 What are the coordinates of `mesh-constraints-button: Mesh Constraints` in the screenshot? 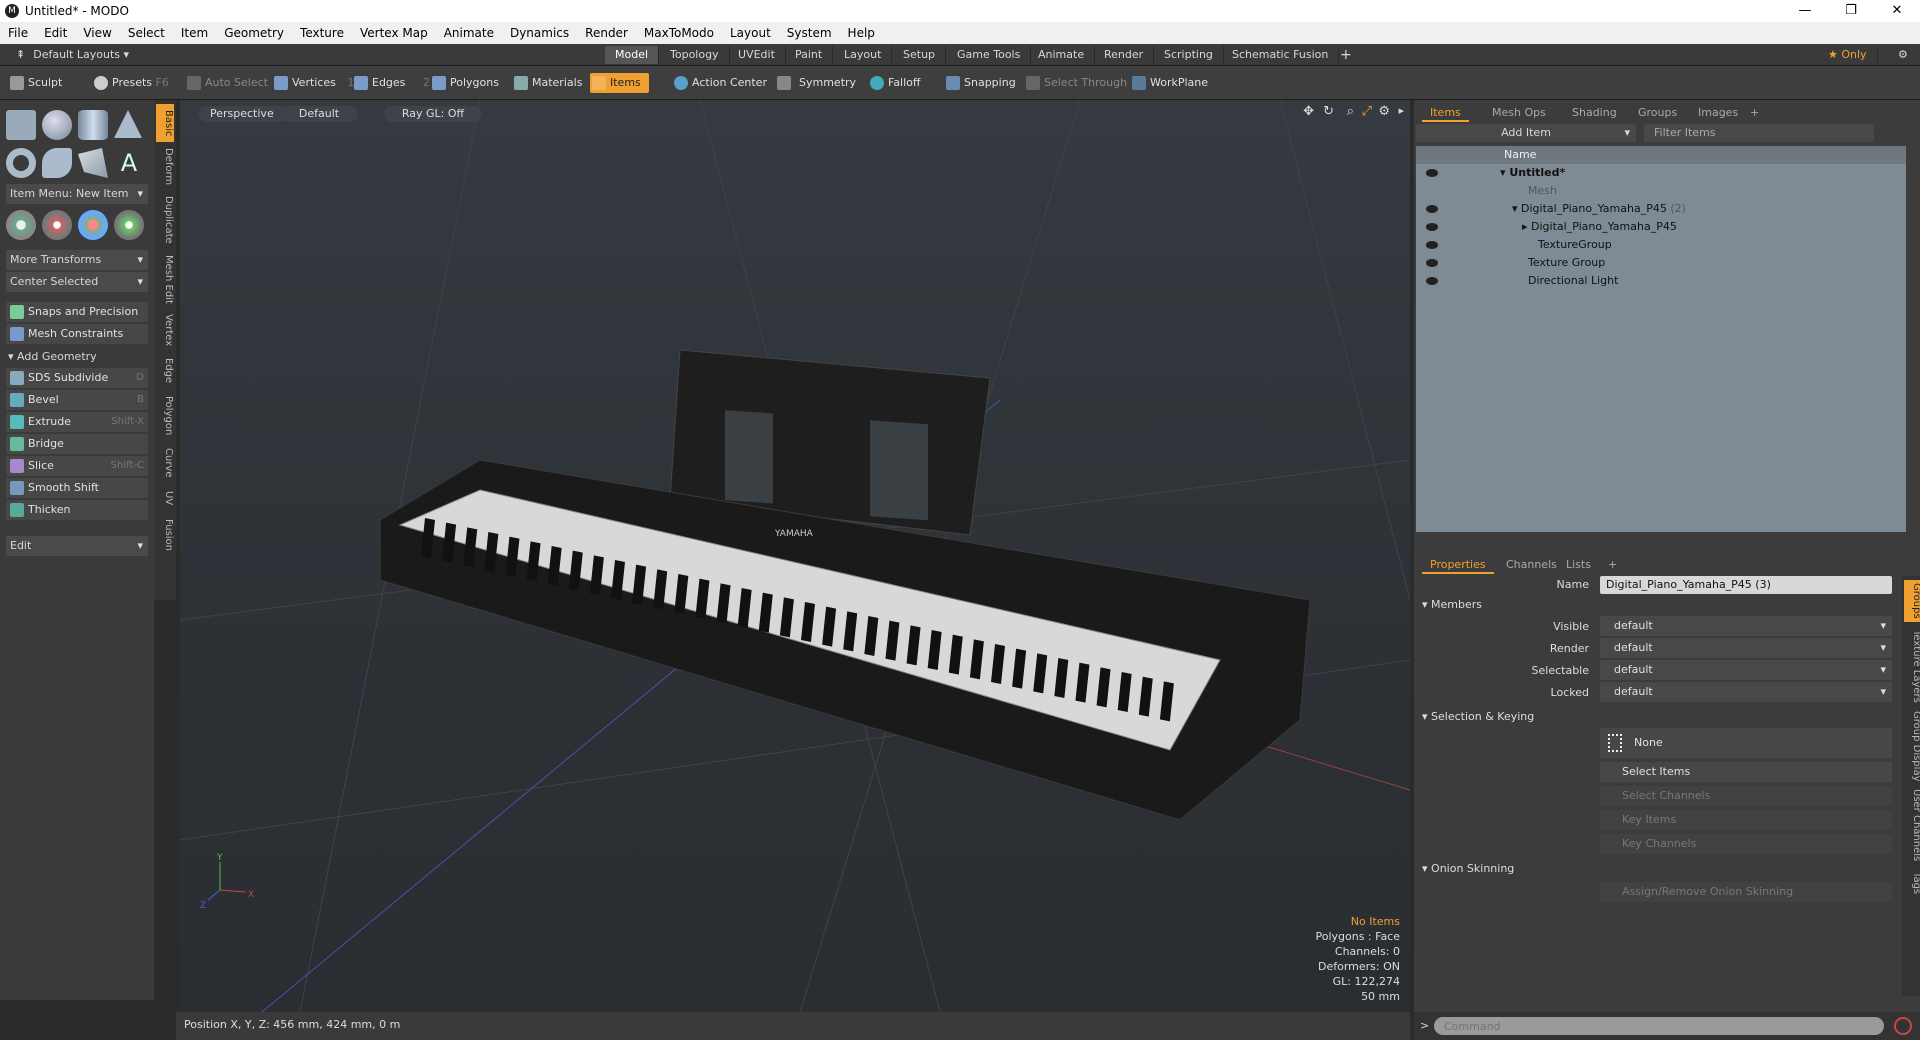 It's located at (77, 334).